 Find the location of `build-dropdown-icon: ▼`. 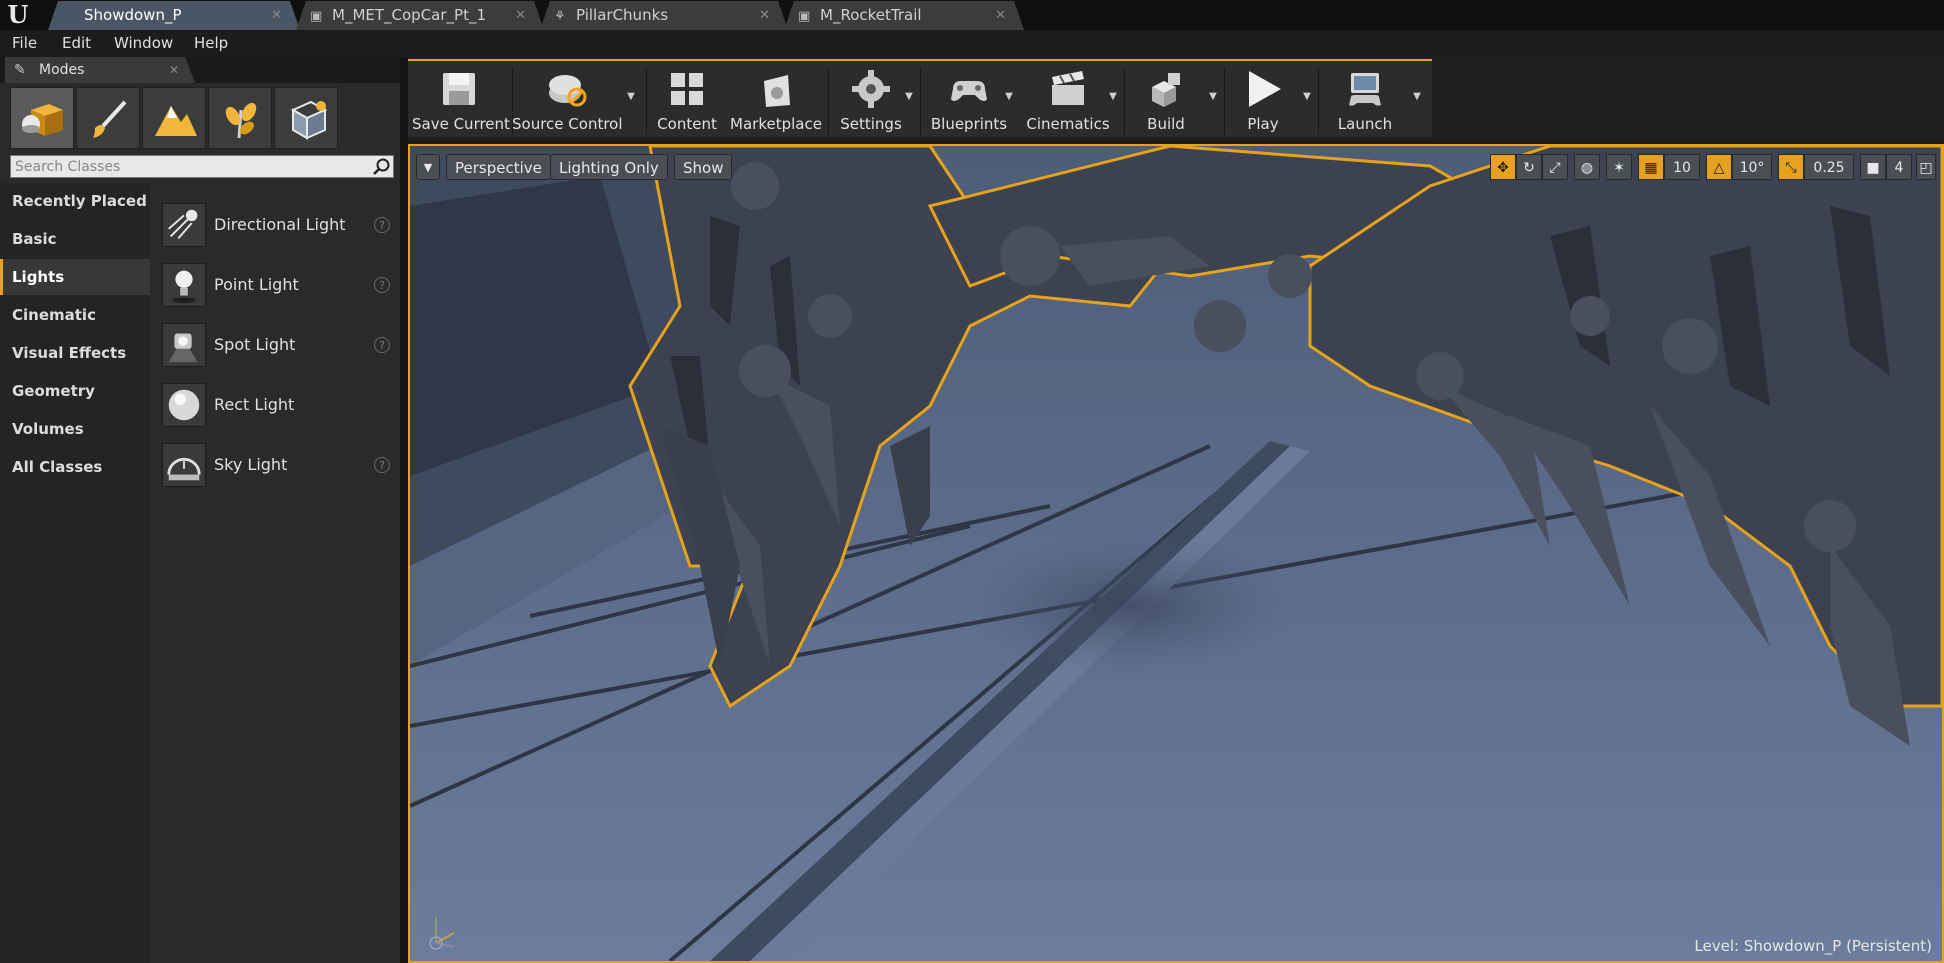

build-dropdown-icon: ▼ is located at coordinates (1213, 96).